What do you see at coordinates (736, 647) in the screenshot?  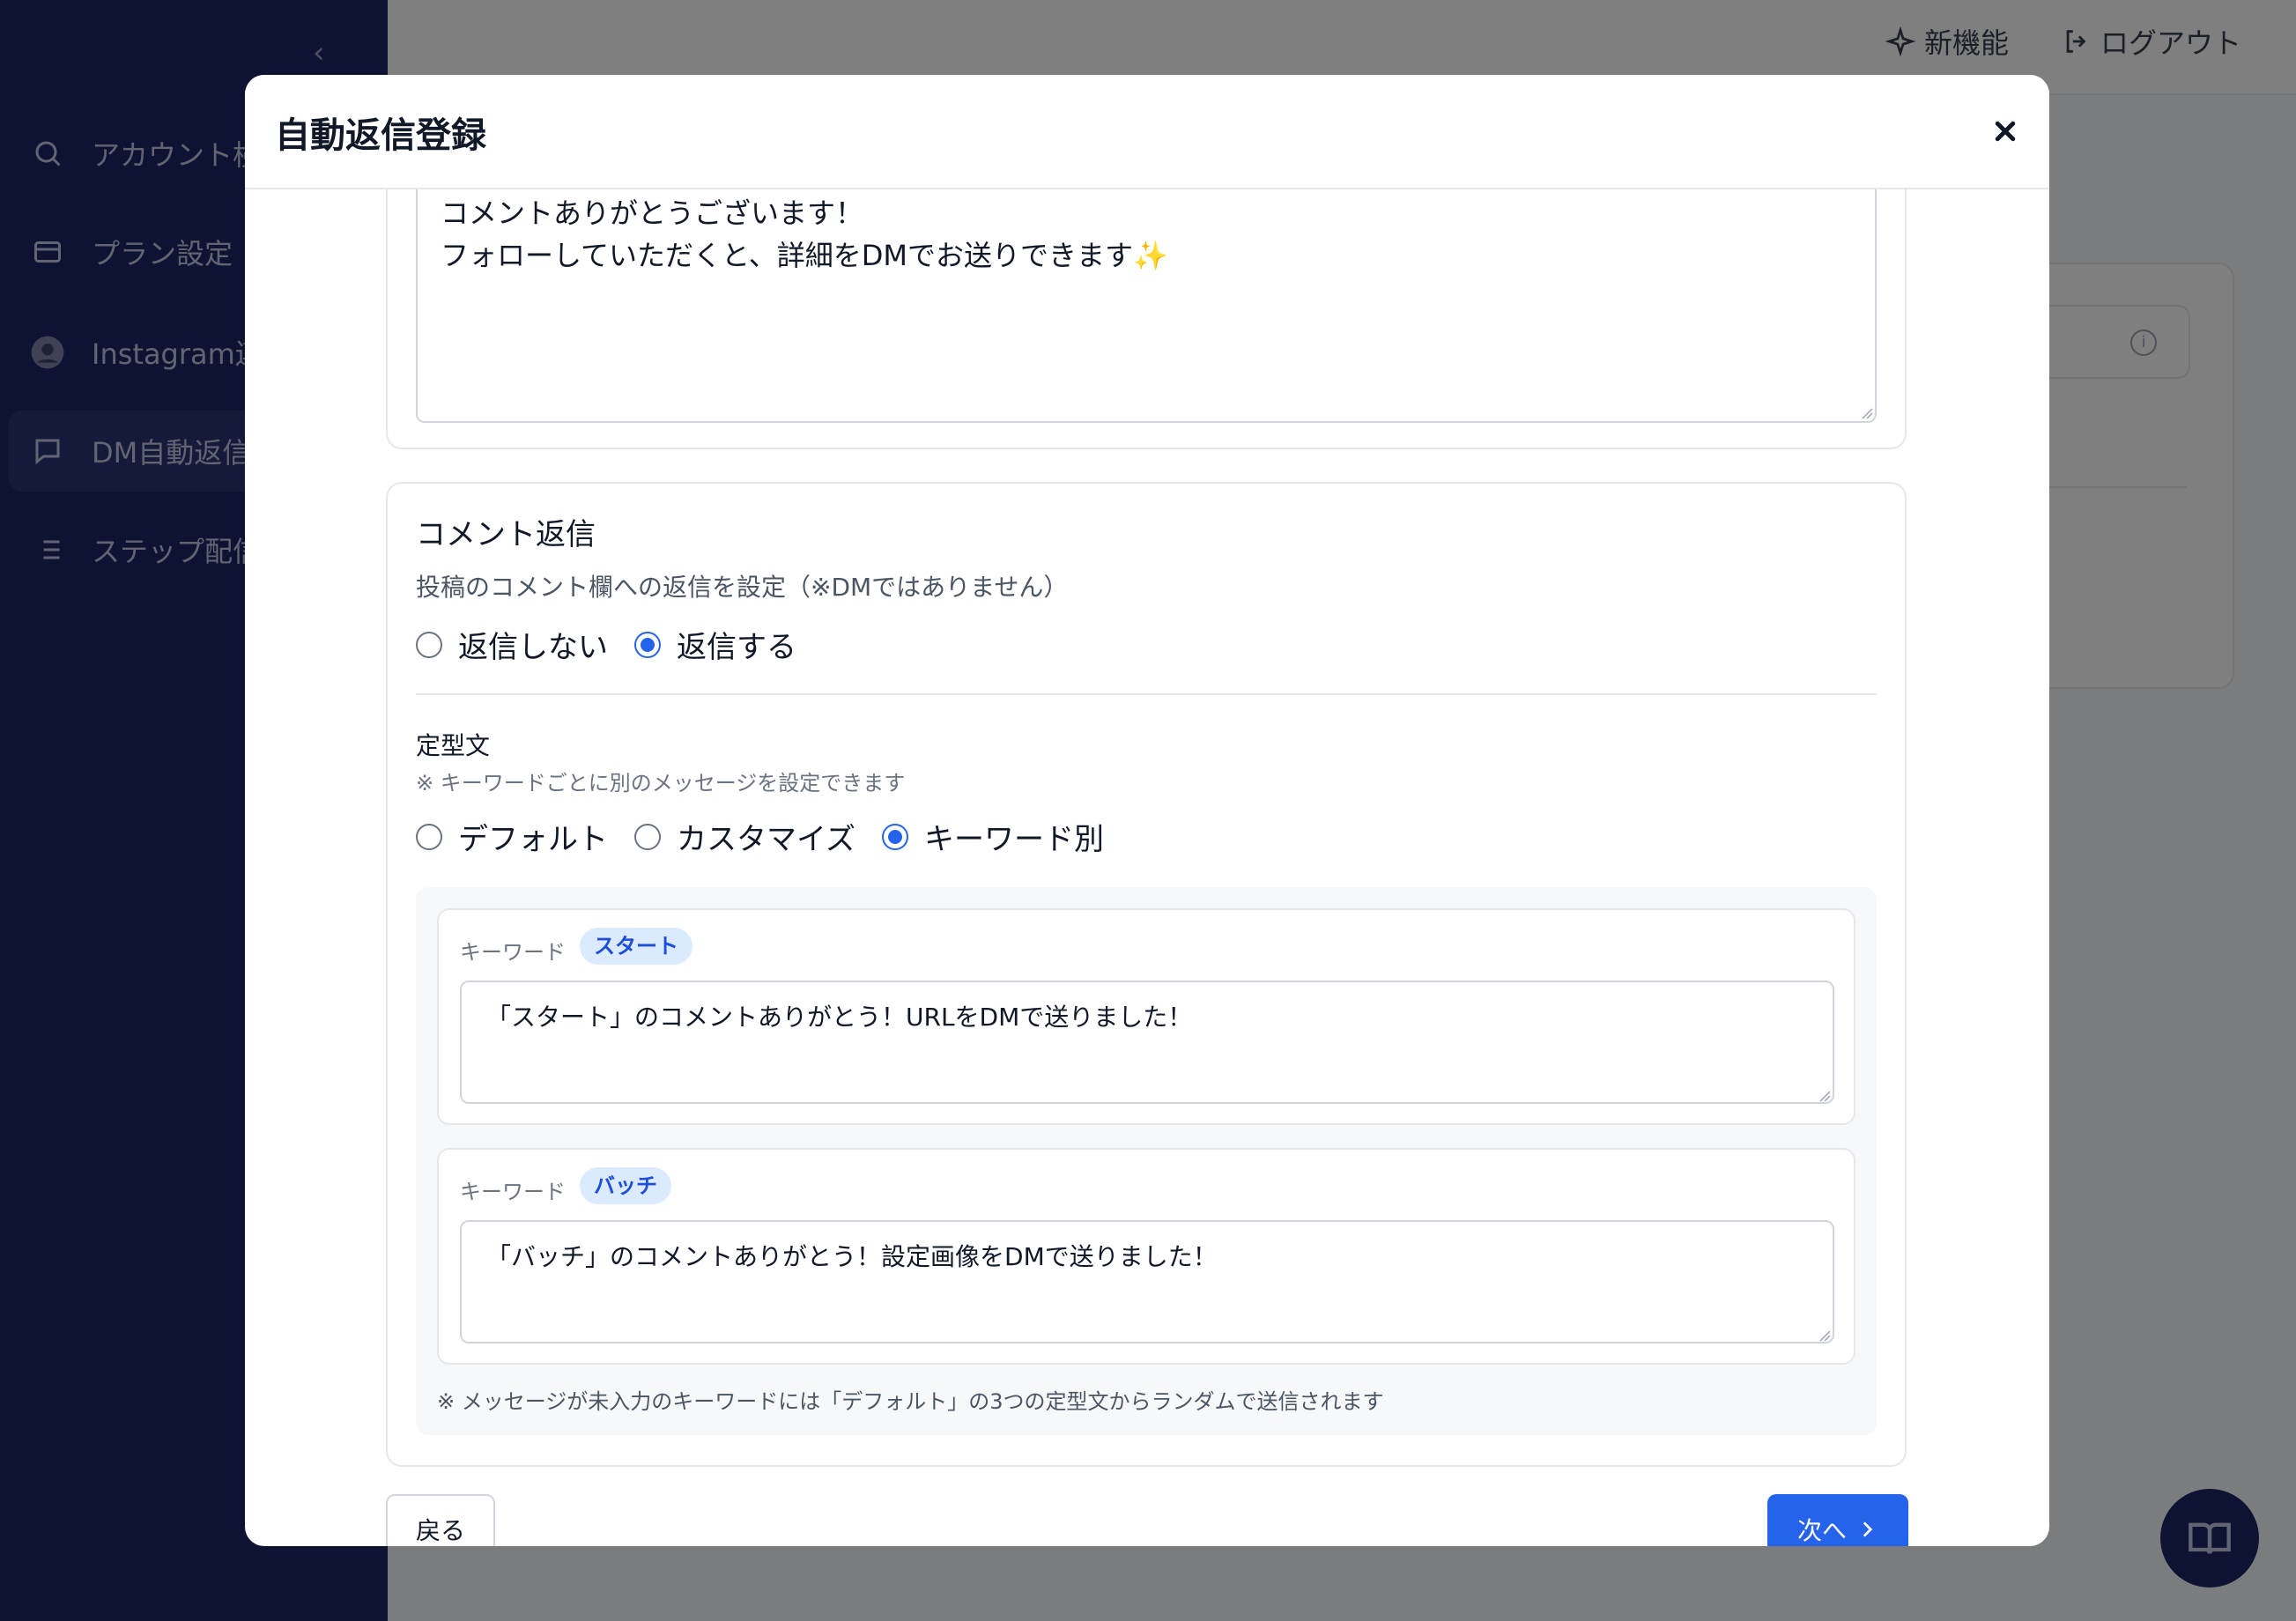 I see `radio-label: 返信する` at bounding box center [736, 647].